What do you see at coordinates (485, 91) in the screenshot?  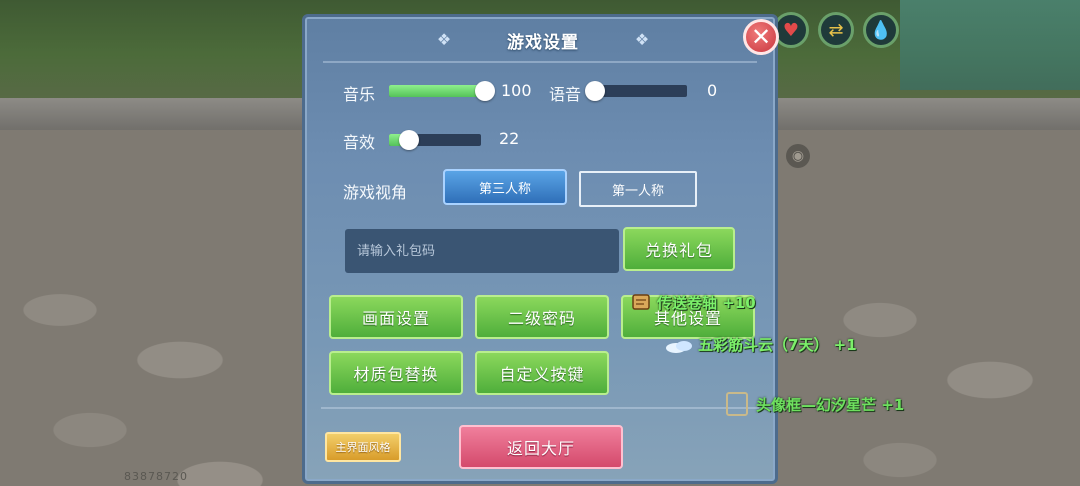 I see `music-slider-handle` at bounding box center [485, 91].